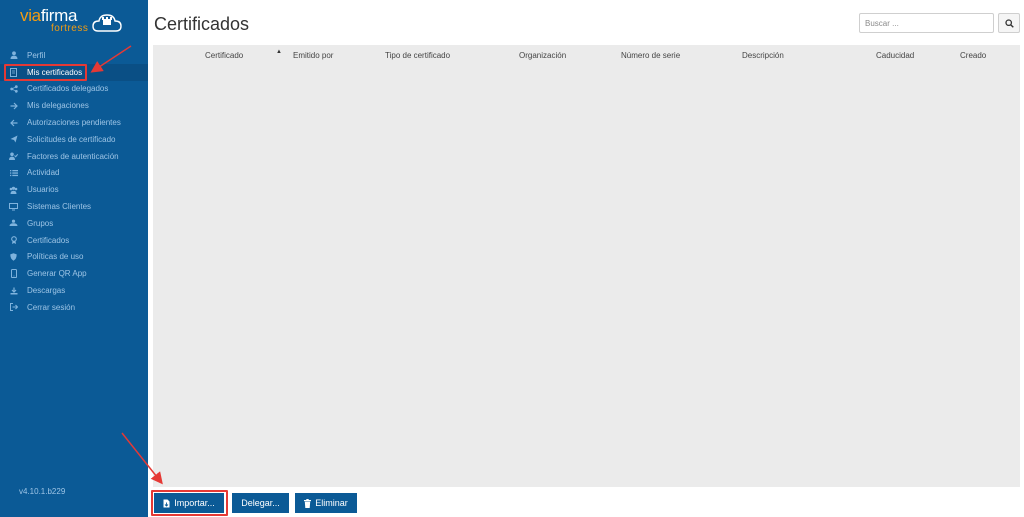  Describe the element at coordinates (74, 189) in the screenshot. I see `sidebar-item-usuarios: Usuarios` at that location.